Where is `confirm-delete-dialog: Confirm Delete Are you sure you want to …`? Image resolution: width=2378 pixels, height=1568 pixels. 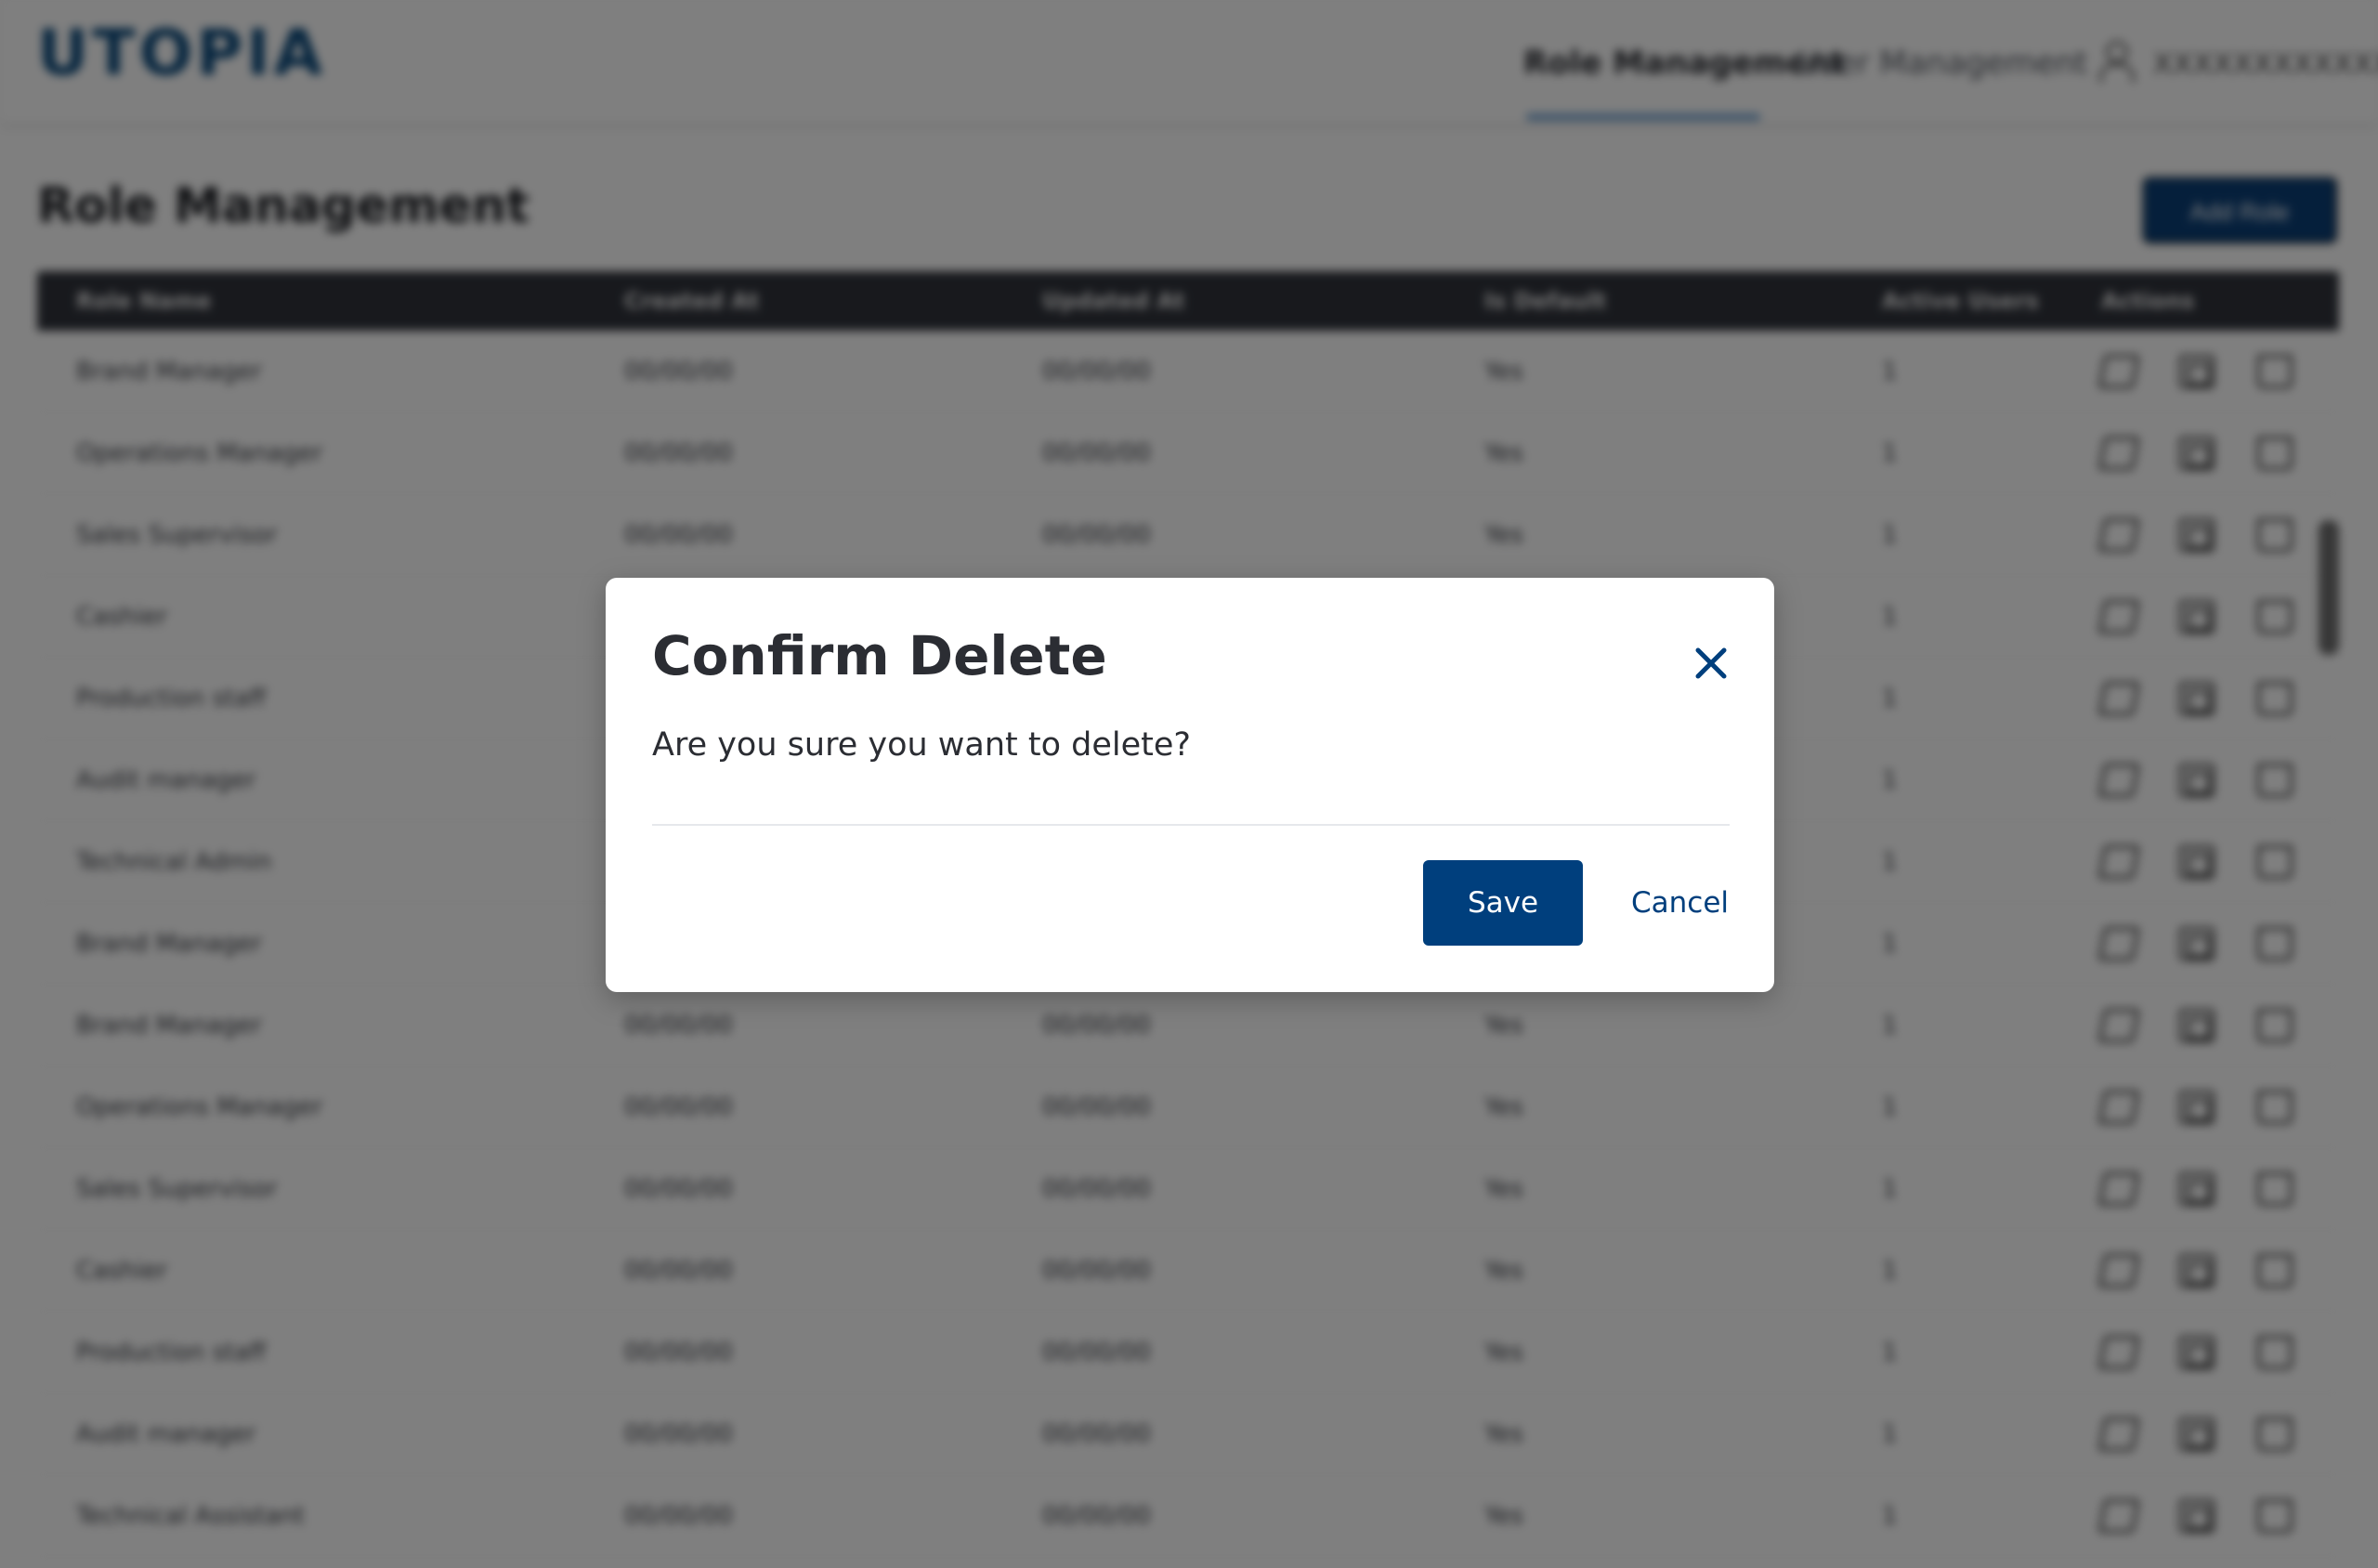 confirm-delete-dialog: Confirm Delete Are you sure you want to … is located at coordinates (1190, 785).